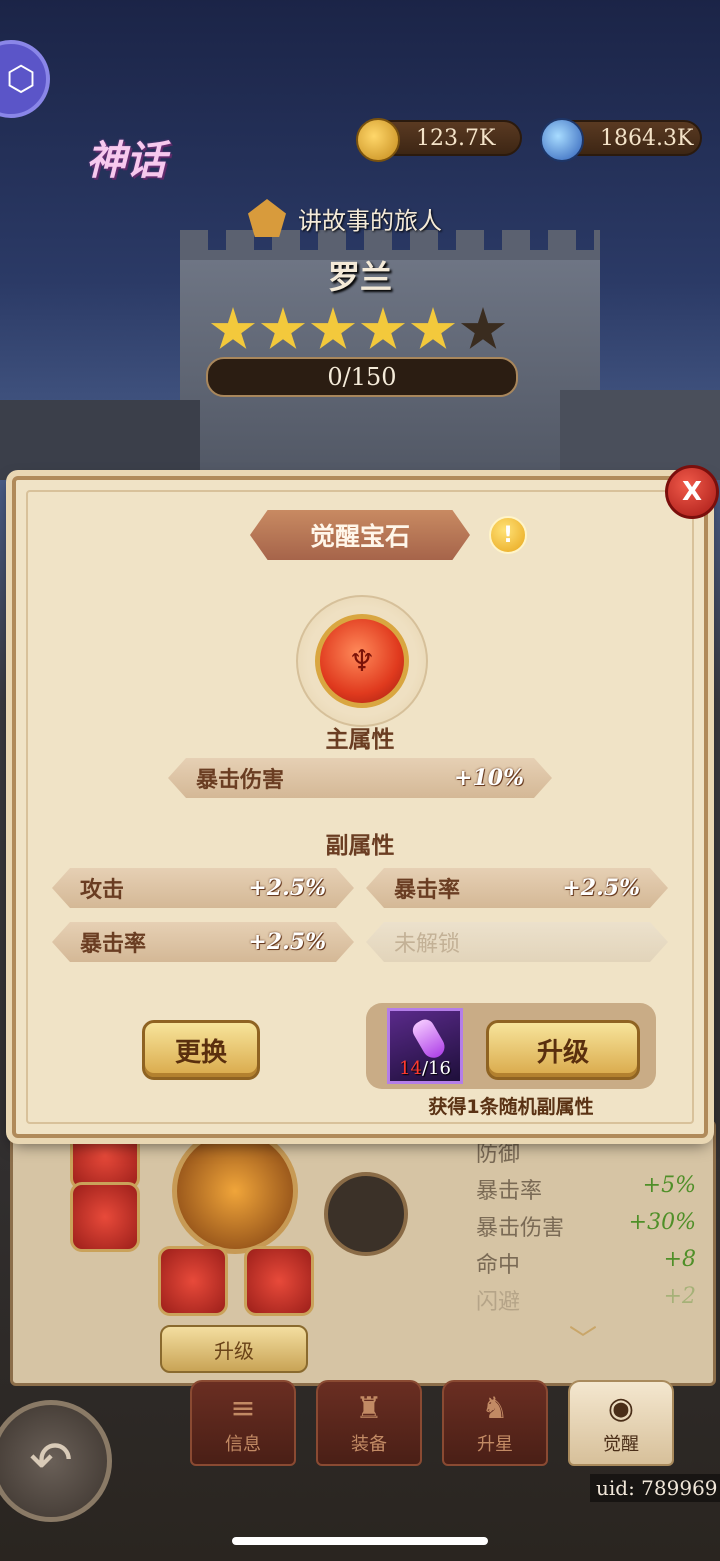 Image resolution: width=720 pixels, height=1561 pixels. Describe the element at coordinates (586, 1154) in the screenshot. I see `stat-row: 防御` at that location.